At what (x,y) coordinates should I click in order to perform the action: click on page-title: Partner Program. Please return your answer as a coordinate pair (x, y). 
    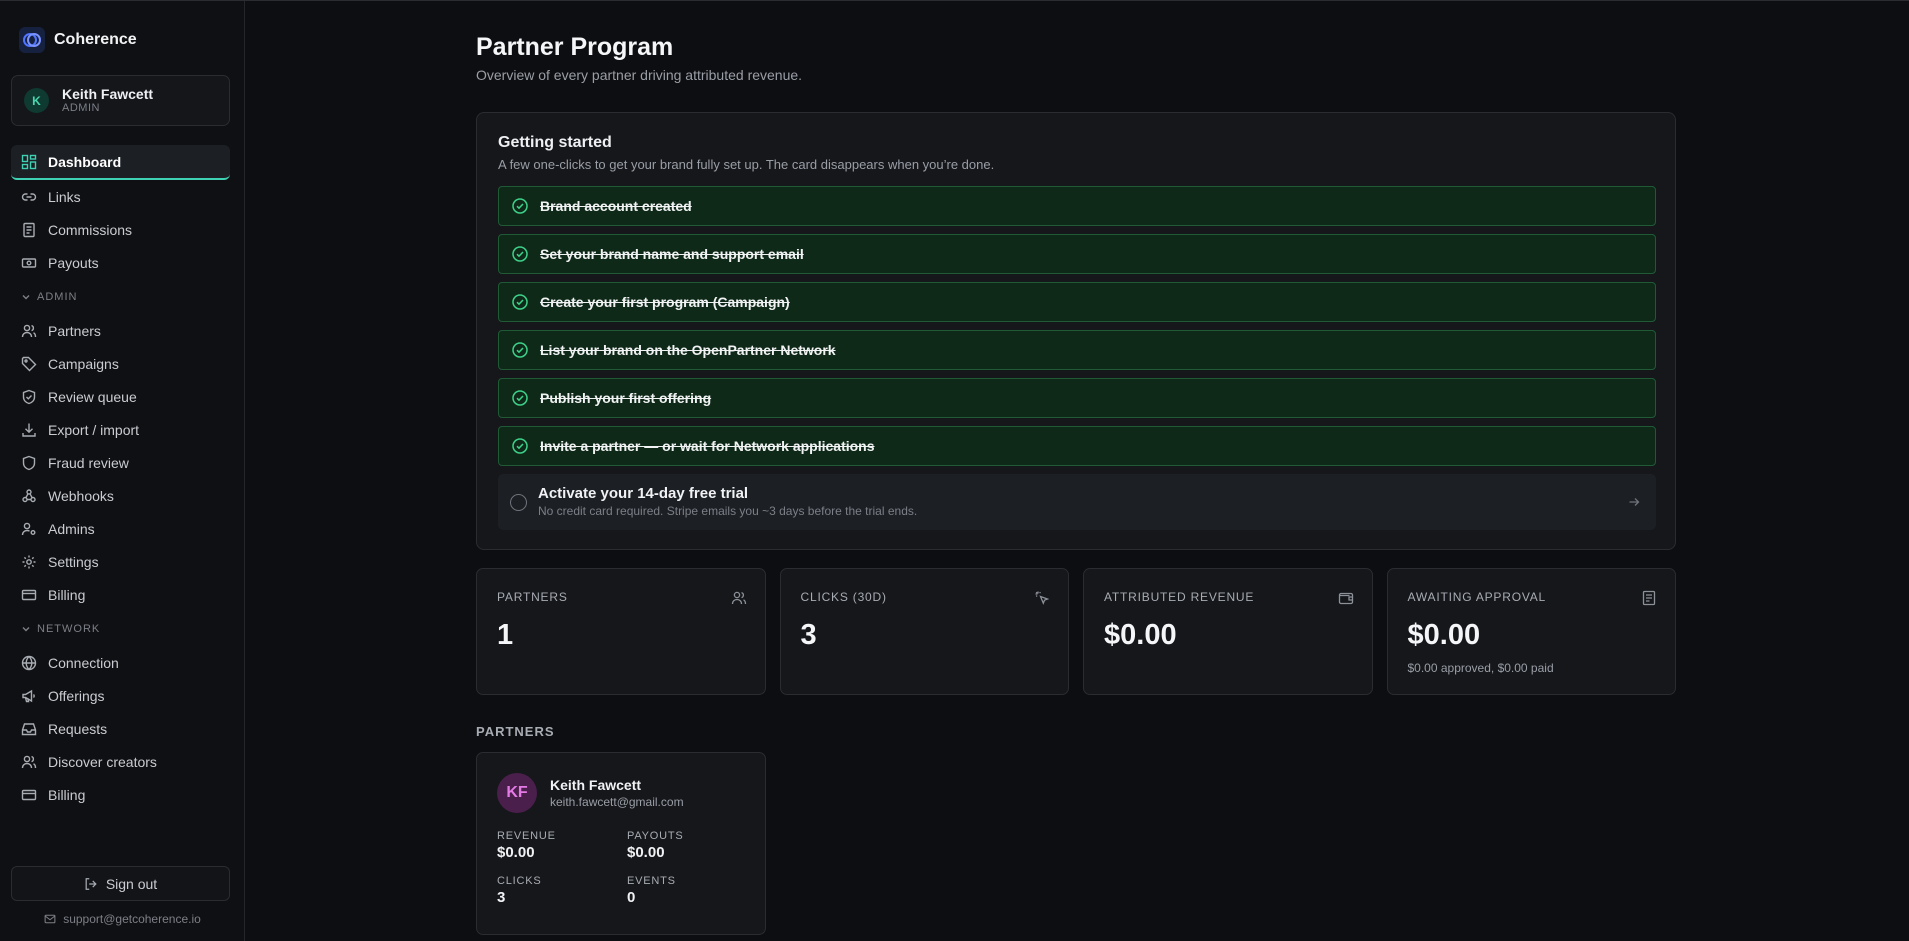
    Looking at the image, I should click on (575, 47).